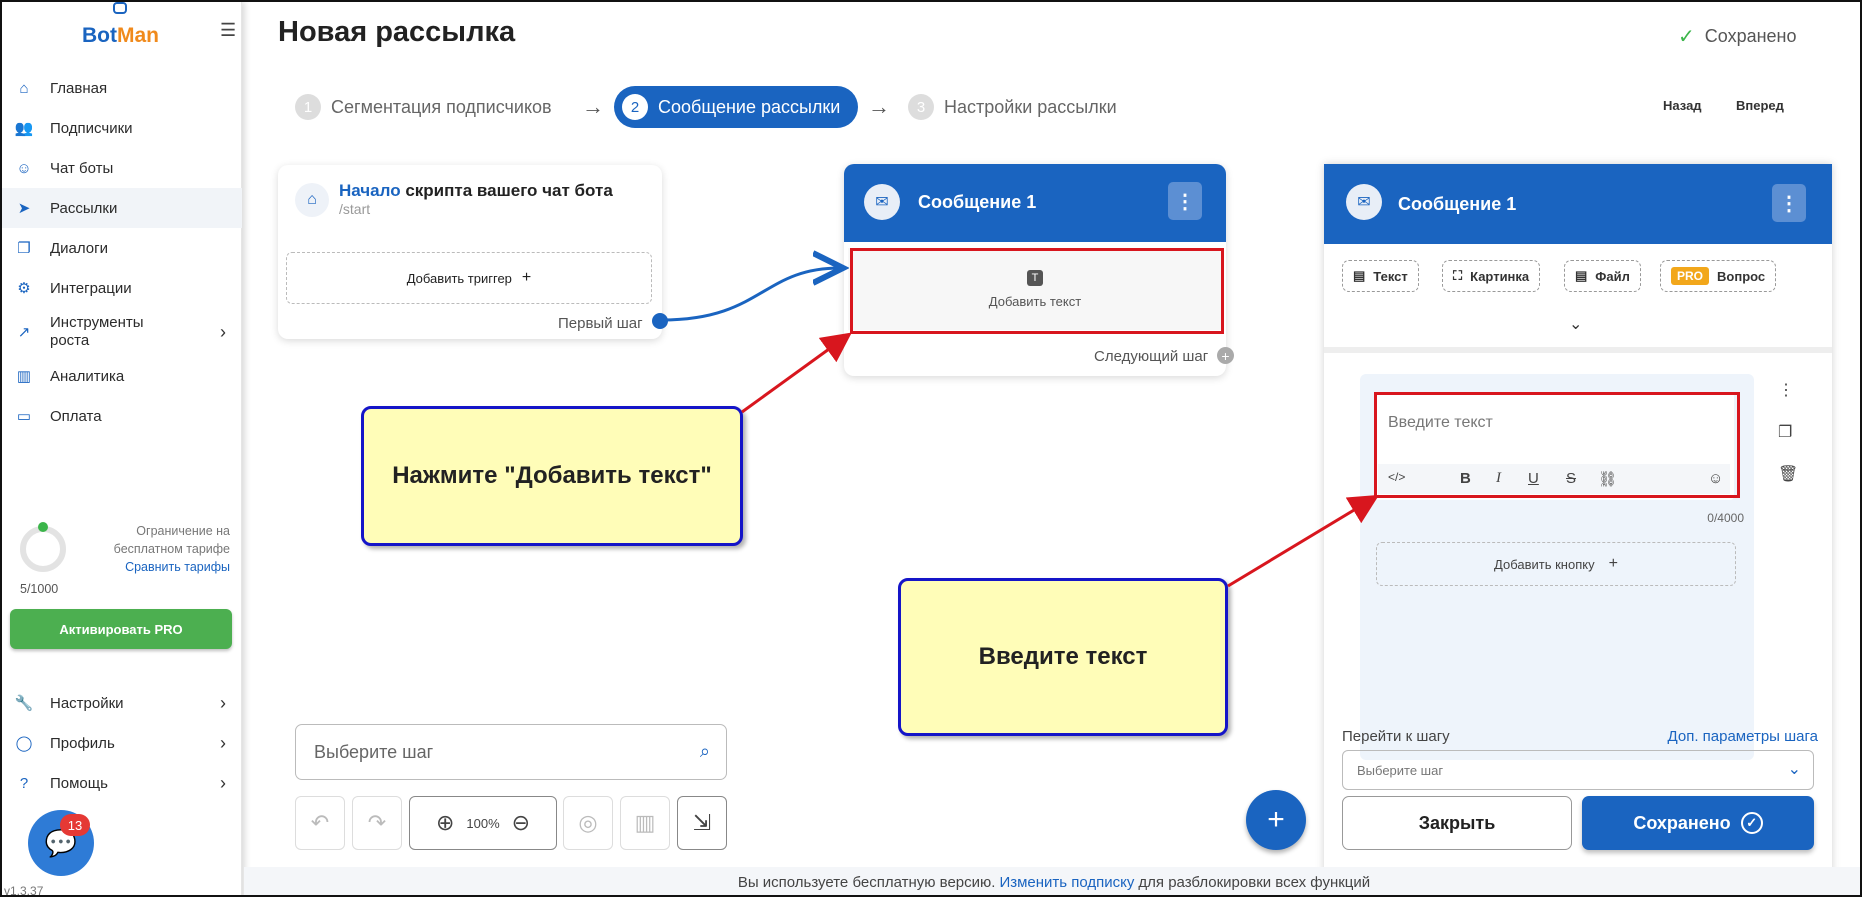 The width and height of the screenshot is (1862, 897). I want to click on send-icon: ➤, so click(24, 208).